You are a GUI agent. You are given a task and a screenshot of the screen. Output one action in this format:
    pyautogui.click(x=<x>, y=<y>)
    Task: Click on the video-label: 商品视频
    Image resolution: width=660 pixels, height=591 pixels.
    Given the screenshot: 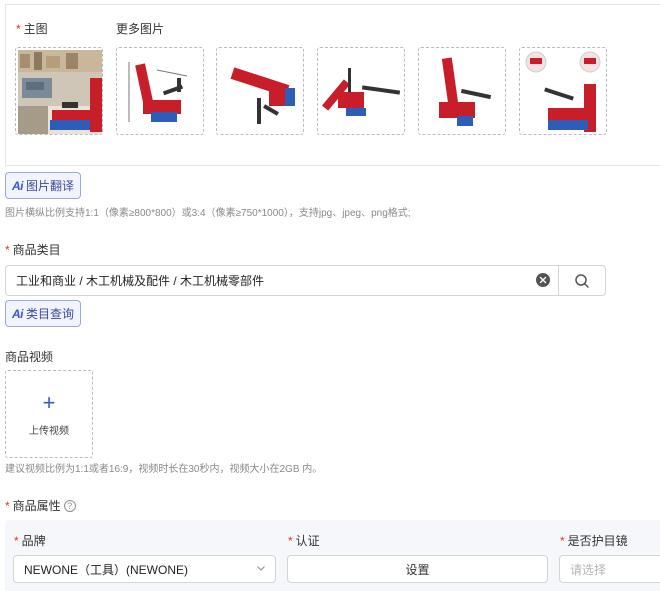 What is the action you would take?
    pyautogui.click(x=29, y=357)
    